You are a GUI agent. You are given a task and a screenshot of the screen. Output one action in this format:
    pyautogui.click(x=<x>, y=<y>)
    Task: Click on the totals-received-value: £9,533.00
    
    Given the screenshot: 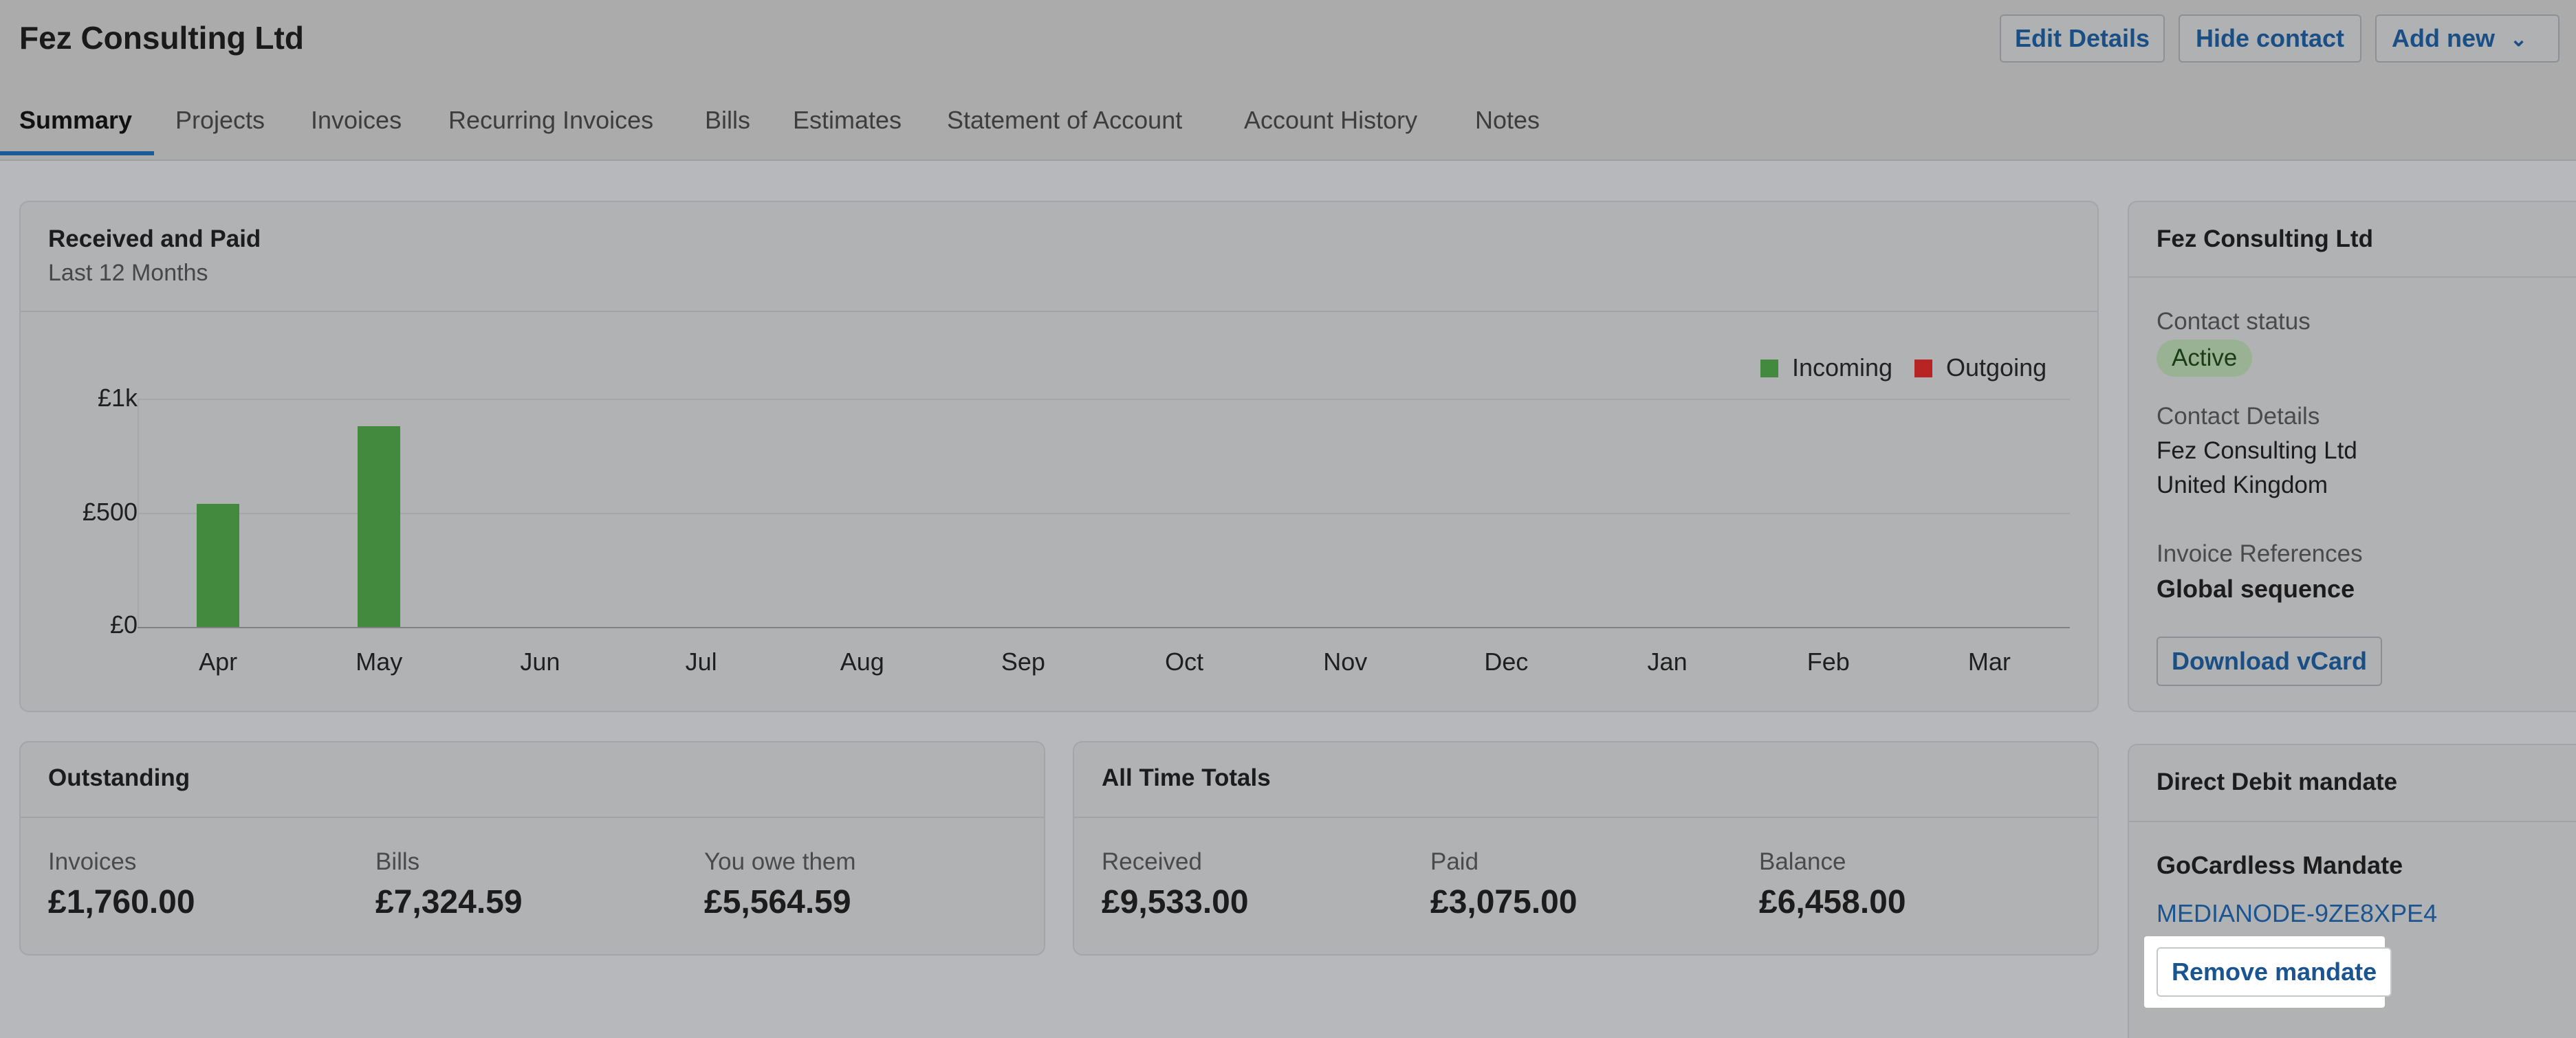 What is the action you would take?
    pyautogui.click(x=1175, y=902)
    